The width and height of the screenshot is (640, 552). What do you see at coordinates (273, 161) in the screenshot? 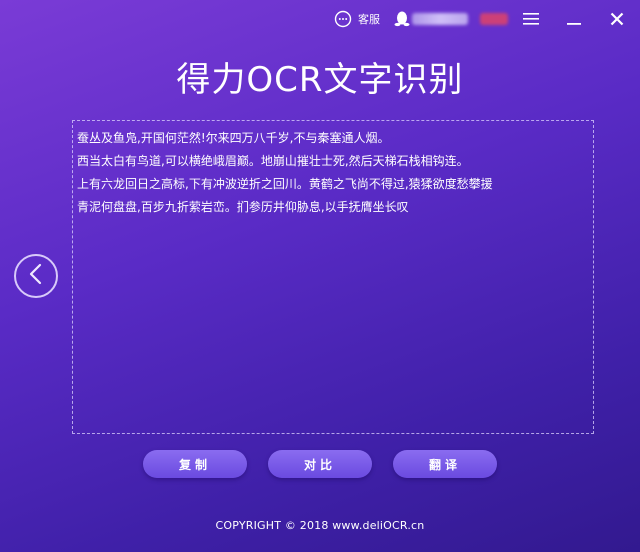
I see `result-line: 西当太白有鸟道,可以横绝峨眉巅。地崩山摧壮士死,然后天梯石栈相钩连。` at bounding box center [273, 161].